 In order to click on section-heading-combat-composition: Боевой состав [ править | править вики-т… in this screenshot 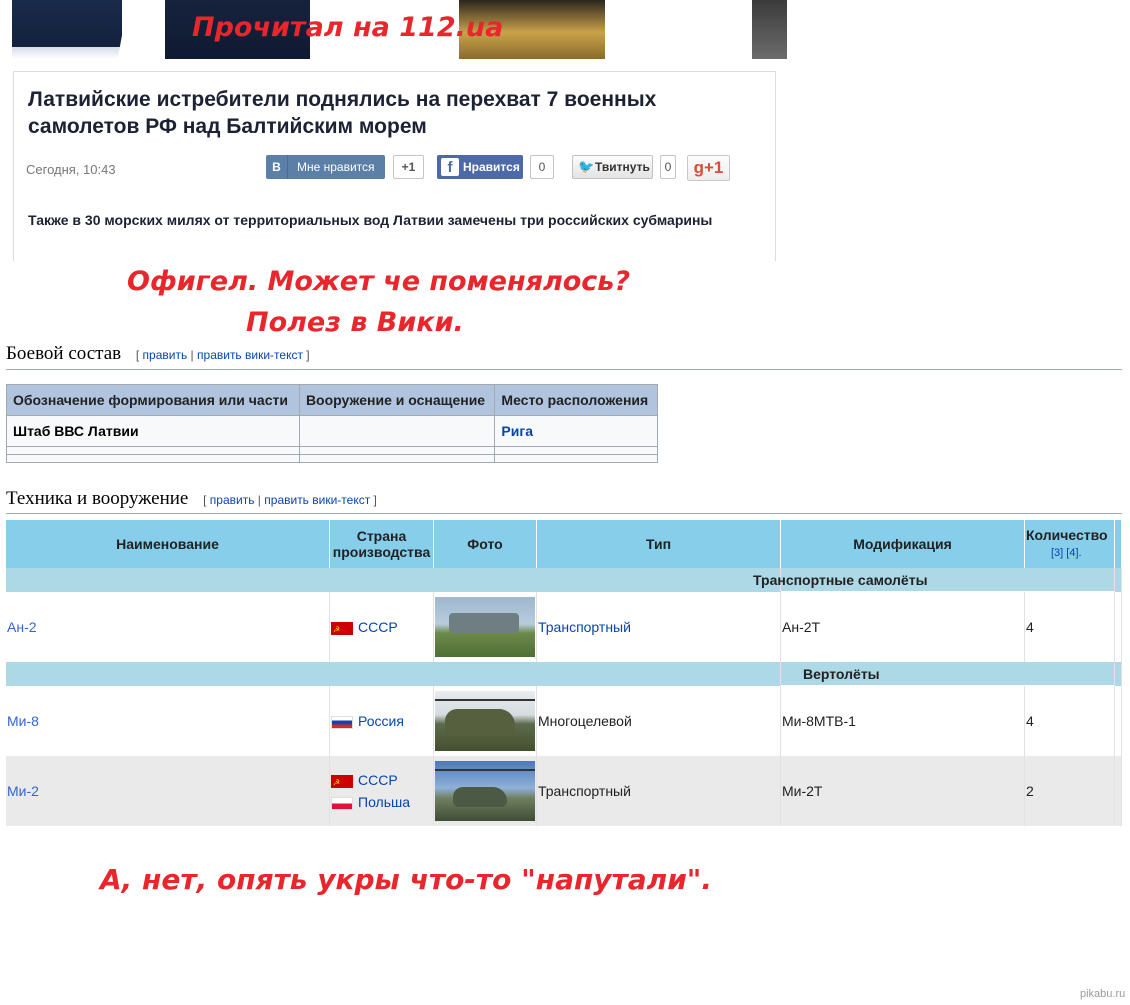, I will do `click(158, 354)`.